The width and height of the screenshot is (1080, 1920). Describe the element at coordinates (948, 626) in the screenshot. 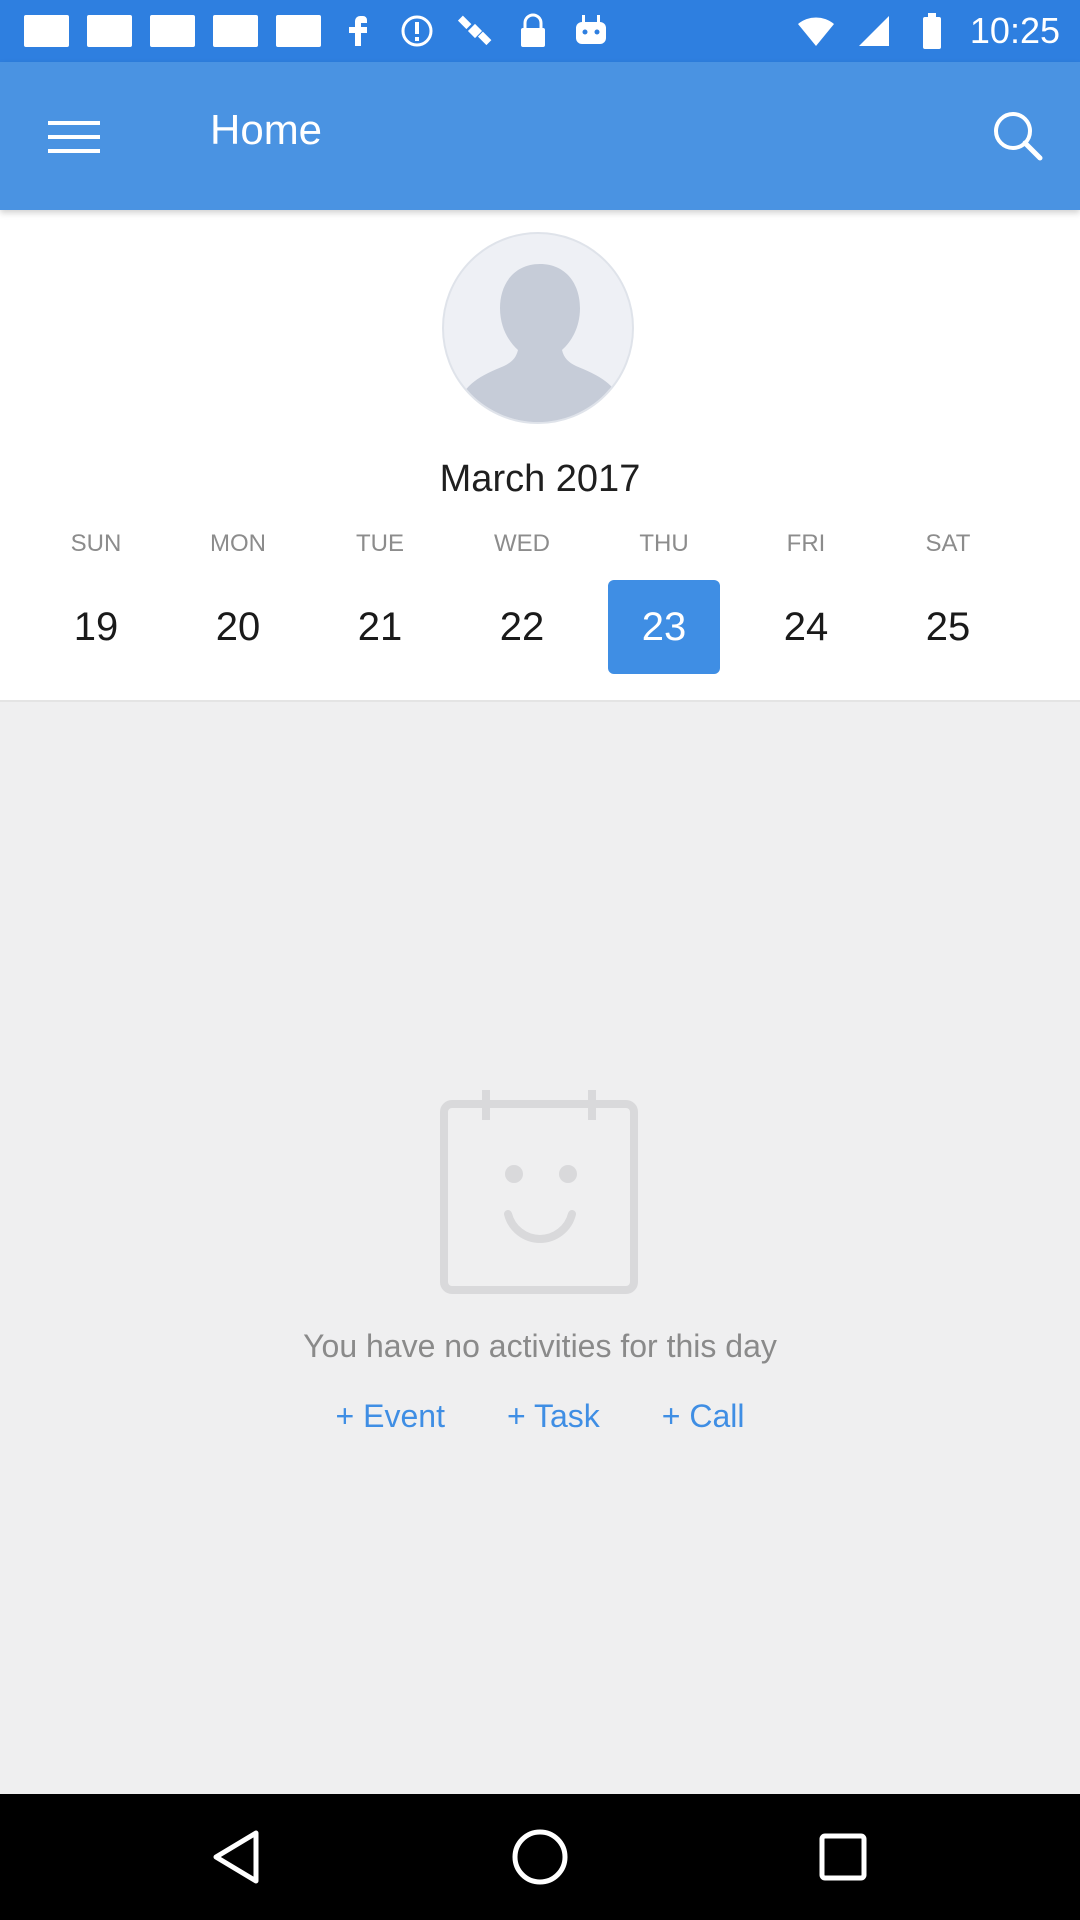

I see `day-number: 25` at that location.